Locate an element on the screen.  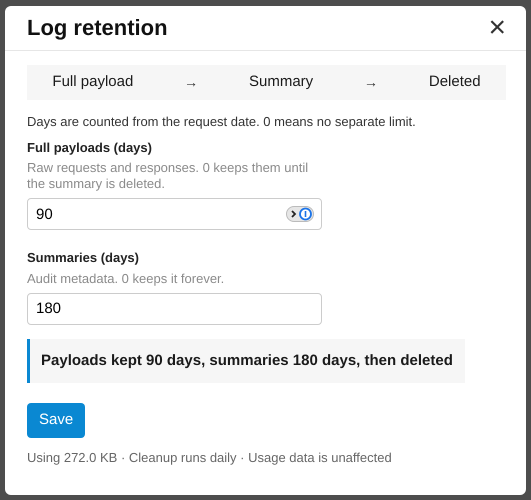
input-field: 90 is located at coordinates (174, 214).